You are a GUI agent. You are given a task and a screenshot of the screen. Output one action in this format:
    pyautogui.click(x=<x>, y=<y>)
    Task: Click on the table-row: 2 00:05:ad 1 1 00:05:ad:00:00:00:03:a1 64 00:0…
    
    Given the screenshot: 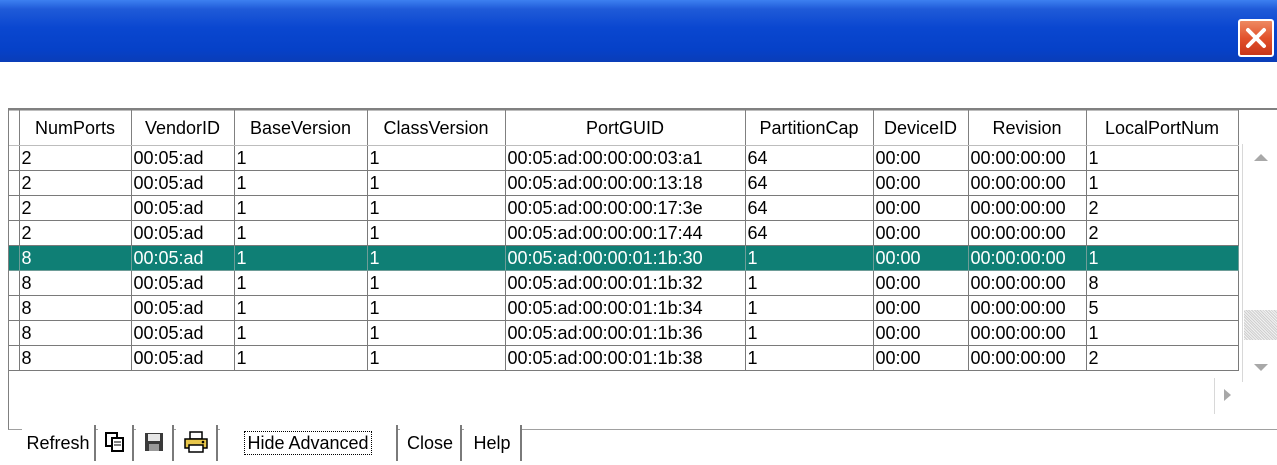 What is the action you would take?
    pyautogui.click(x=624, y=158)
    